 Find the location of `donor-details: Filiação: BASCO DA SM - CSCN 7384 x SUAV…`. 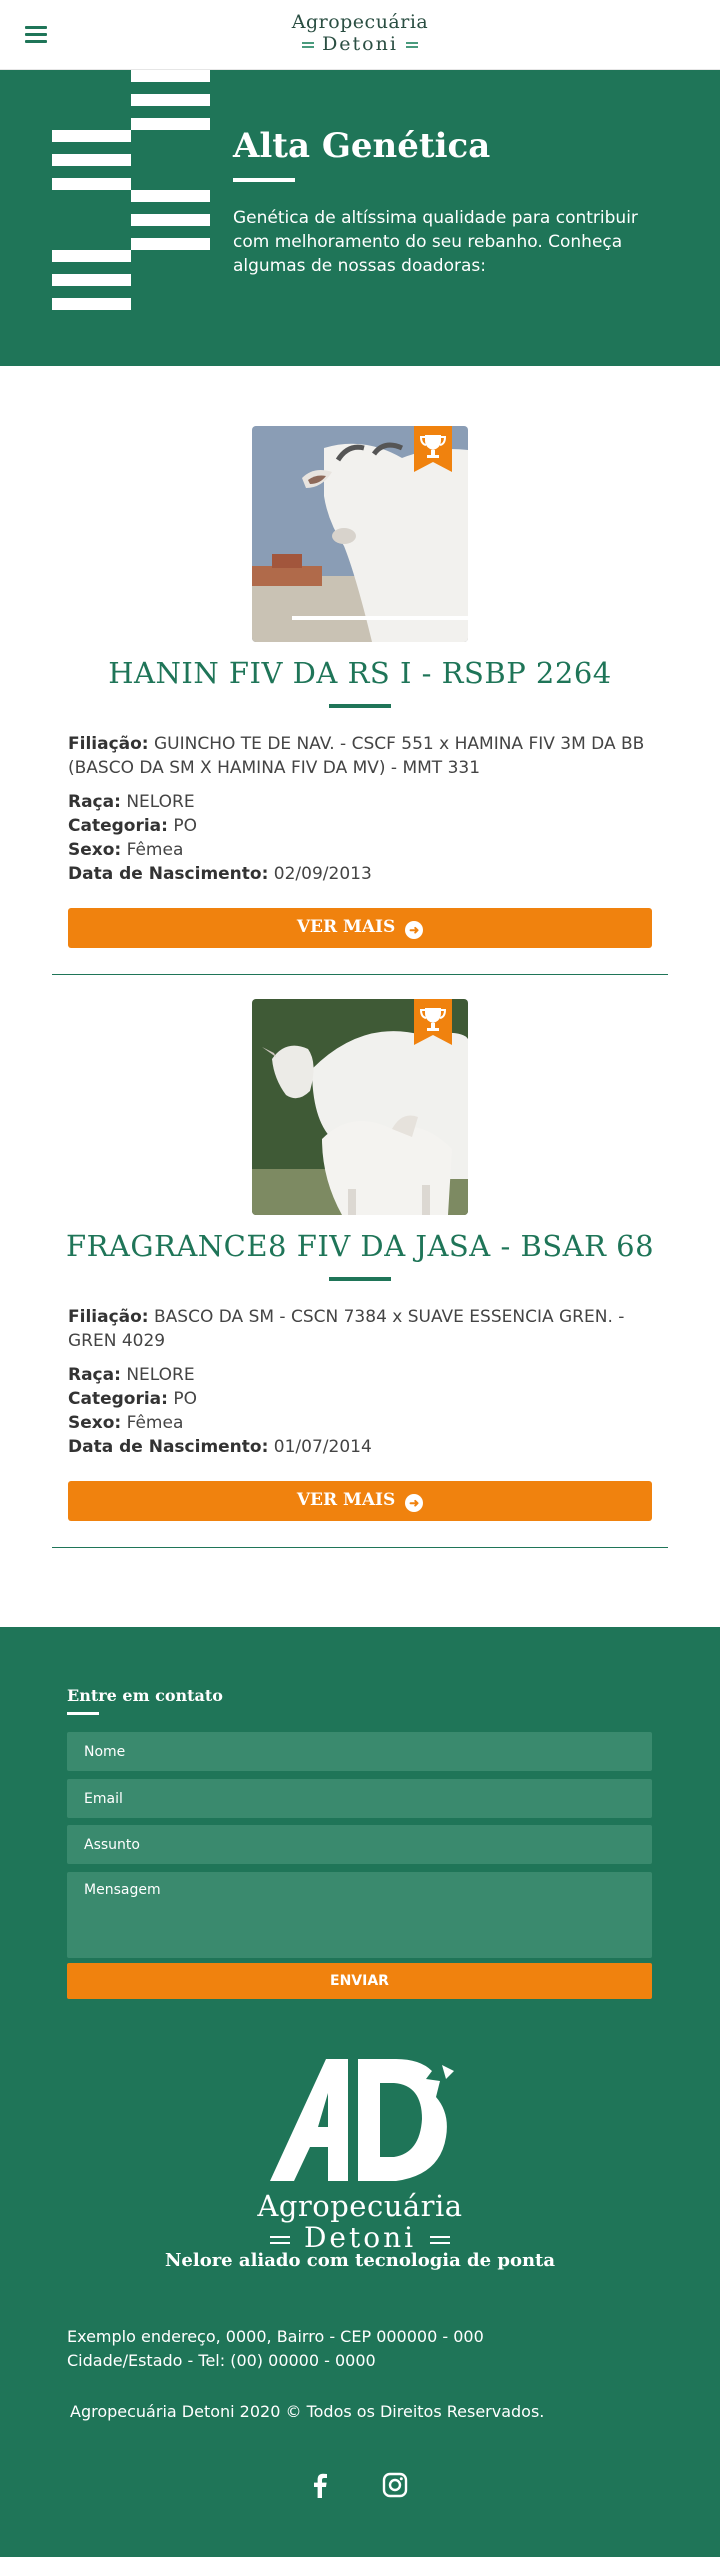

donor-details: Filiação: BASCO DA SM - CSCN 7384 x SUAV… is located at coordinates (360, 1382).